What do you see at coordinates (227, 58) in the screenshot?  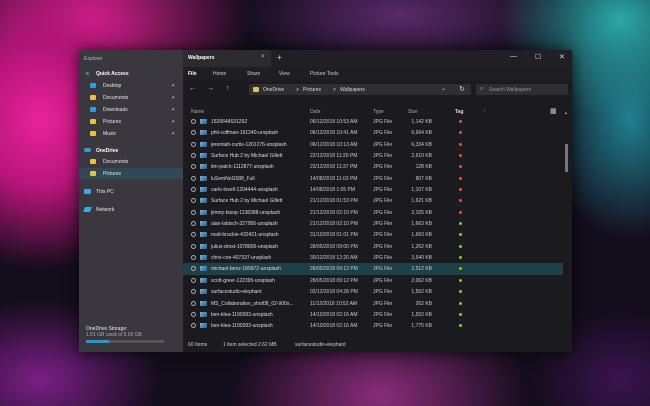 I see `tab-wallpapers: Wallpapers ×` at bounding box center [227, 58].